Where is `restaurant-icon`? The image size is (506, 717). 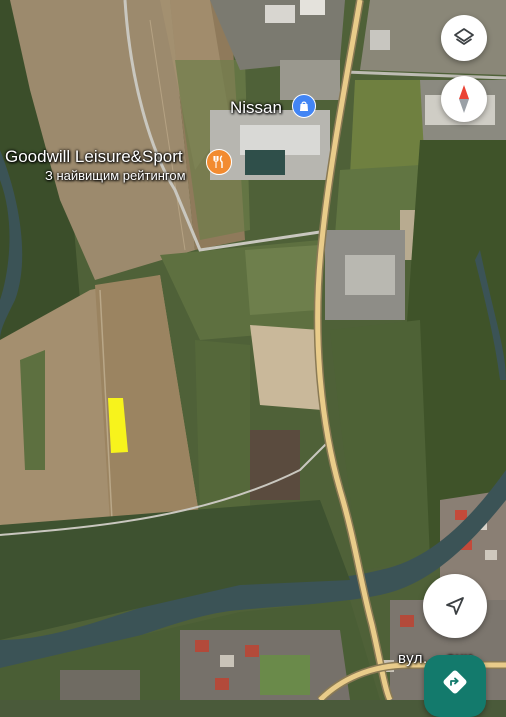
restaurant-icon is located at coordinates (218, 161).